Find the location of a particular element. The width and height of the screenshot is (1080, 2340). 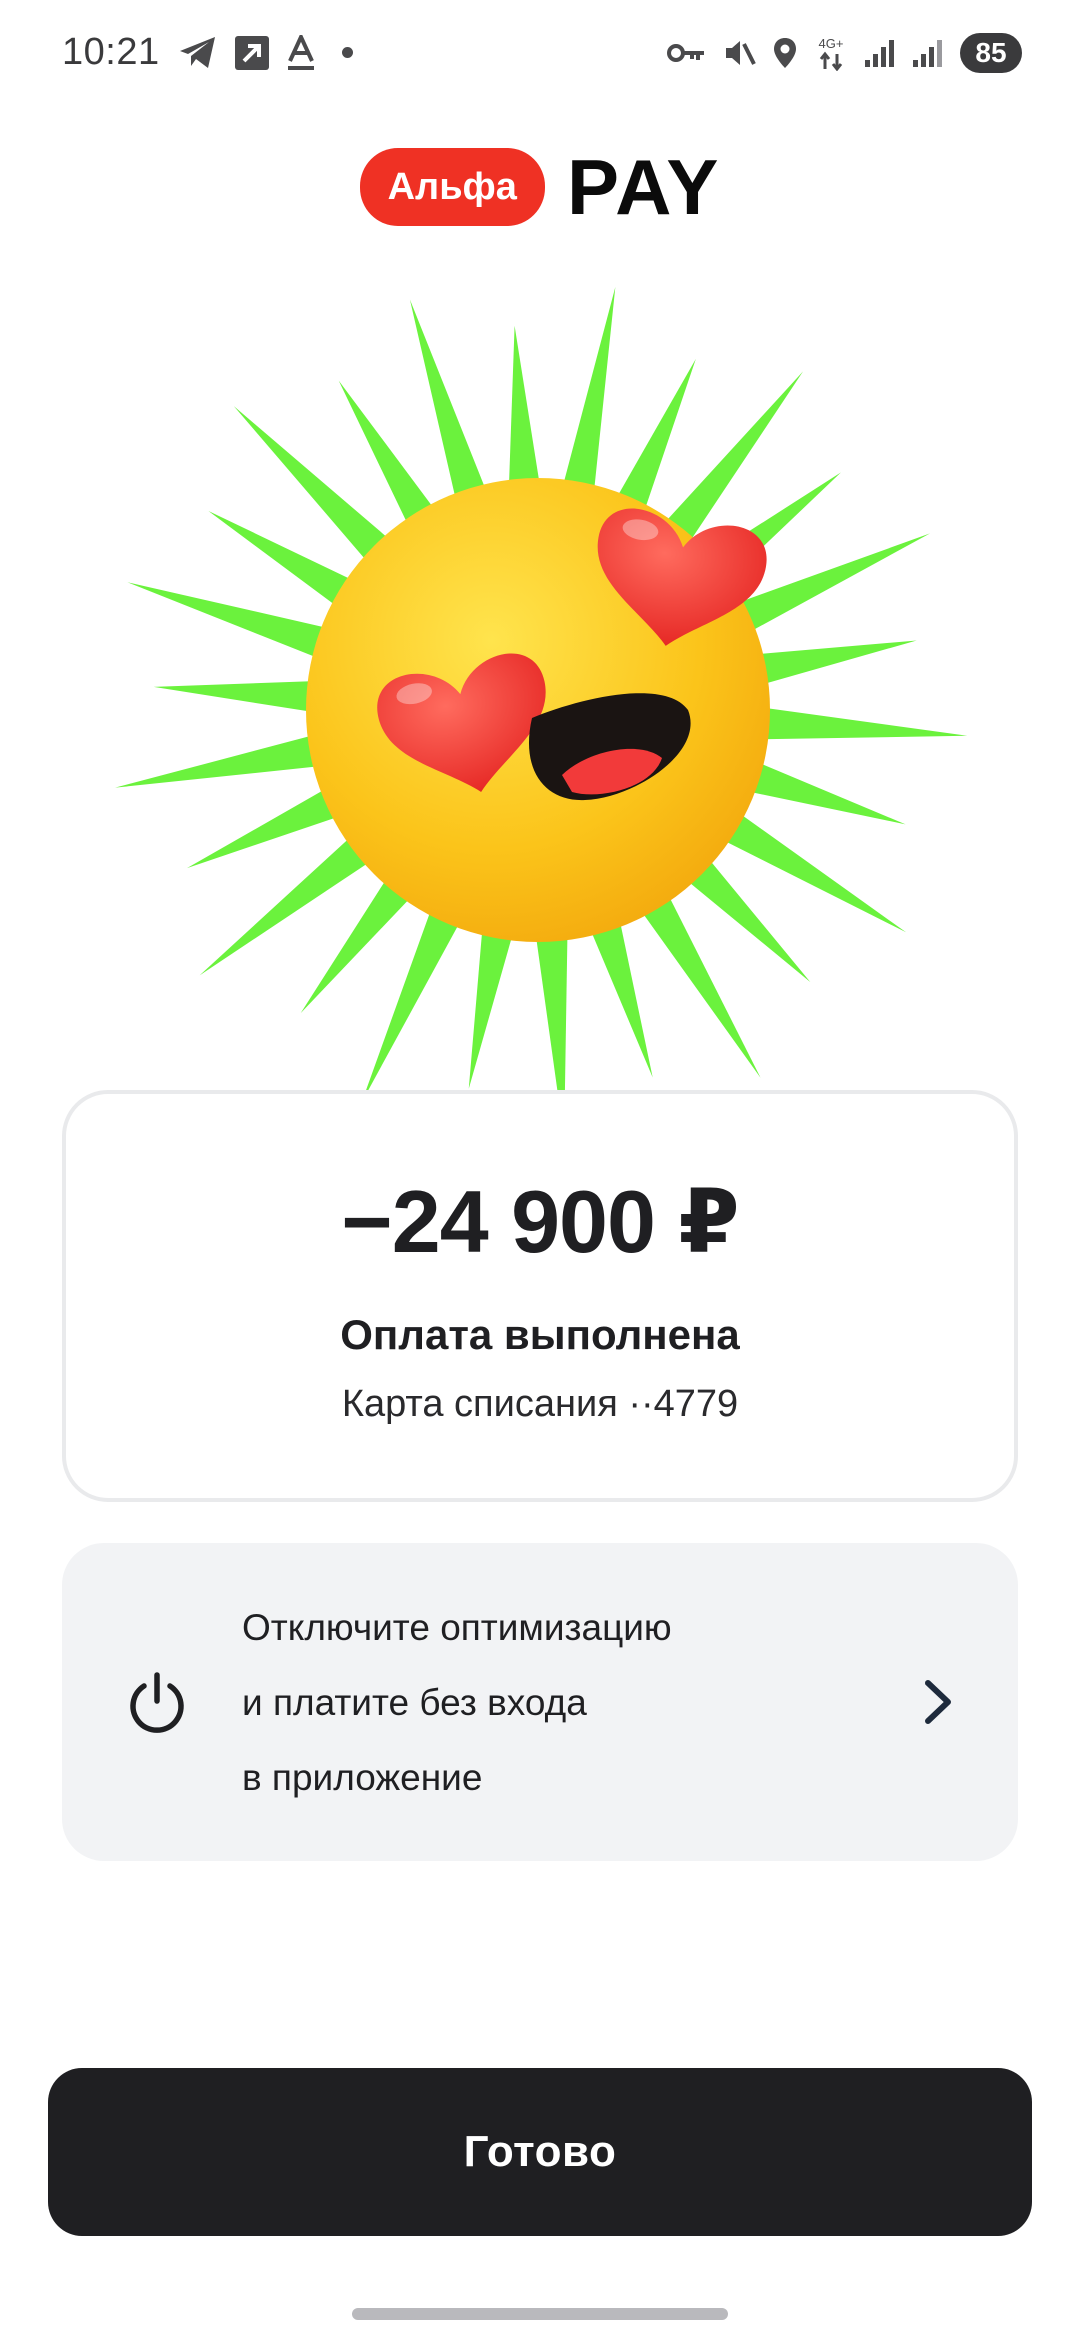

mute-icon is located at coordinates (739, 53).